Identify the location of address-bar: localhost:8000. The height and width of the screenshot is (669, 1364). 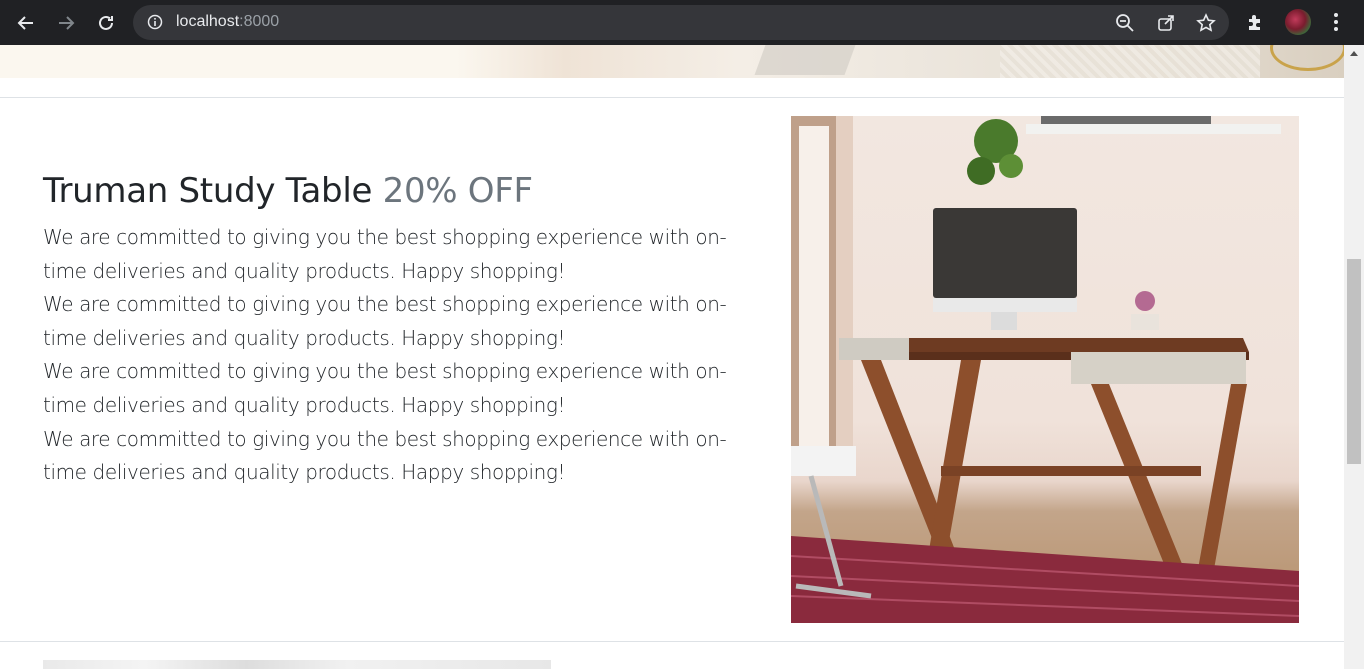
(681, 22).